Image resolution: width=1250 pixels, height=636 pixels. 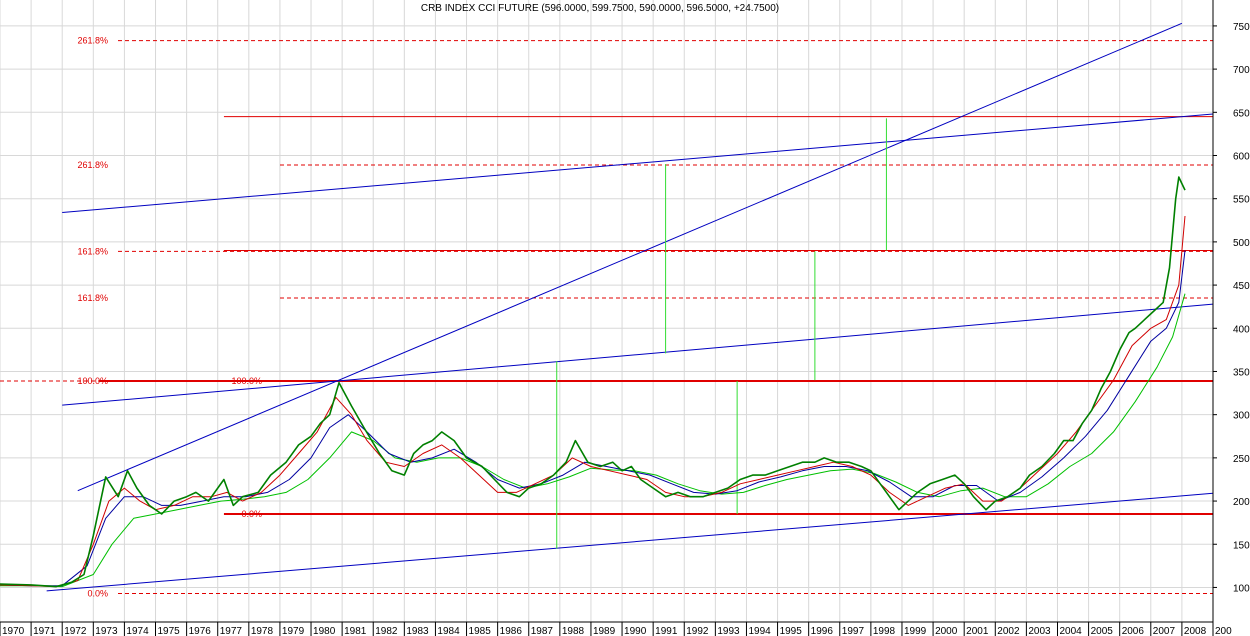 What do you see at coordinates (1241, 329) in the screenshot?
I see `y-tick-label: 400` at bounding box center [1241, 329].